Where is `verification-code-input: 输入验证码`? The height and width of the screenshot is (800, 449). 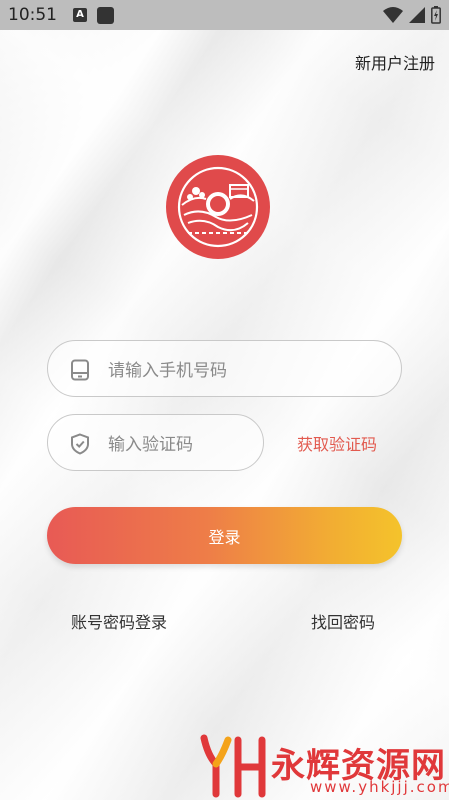 verification-code-input: 输入验证码 is located at coordinates (155, 442).